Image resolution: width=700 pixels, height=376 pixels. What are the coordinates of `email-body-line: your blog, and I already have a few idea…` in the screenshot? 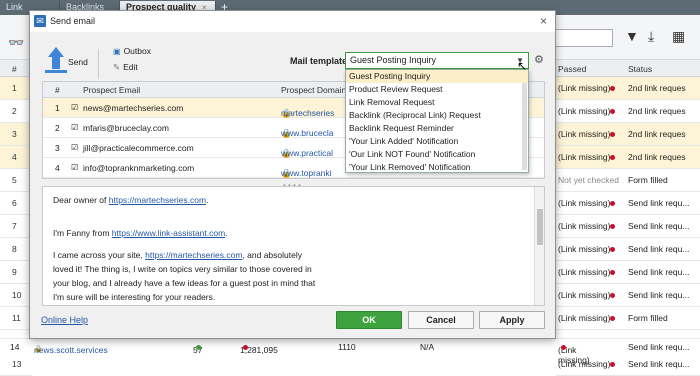 It's located at (184, 283).